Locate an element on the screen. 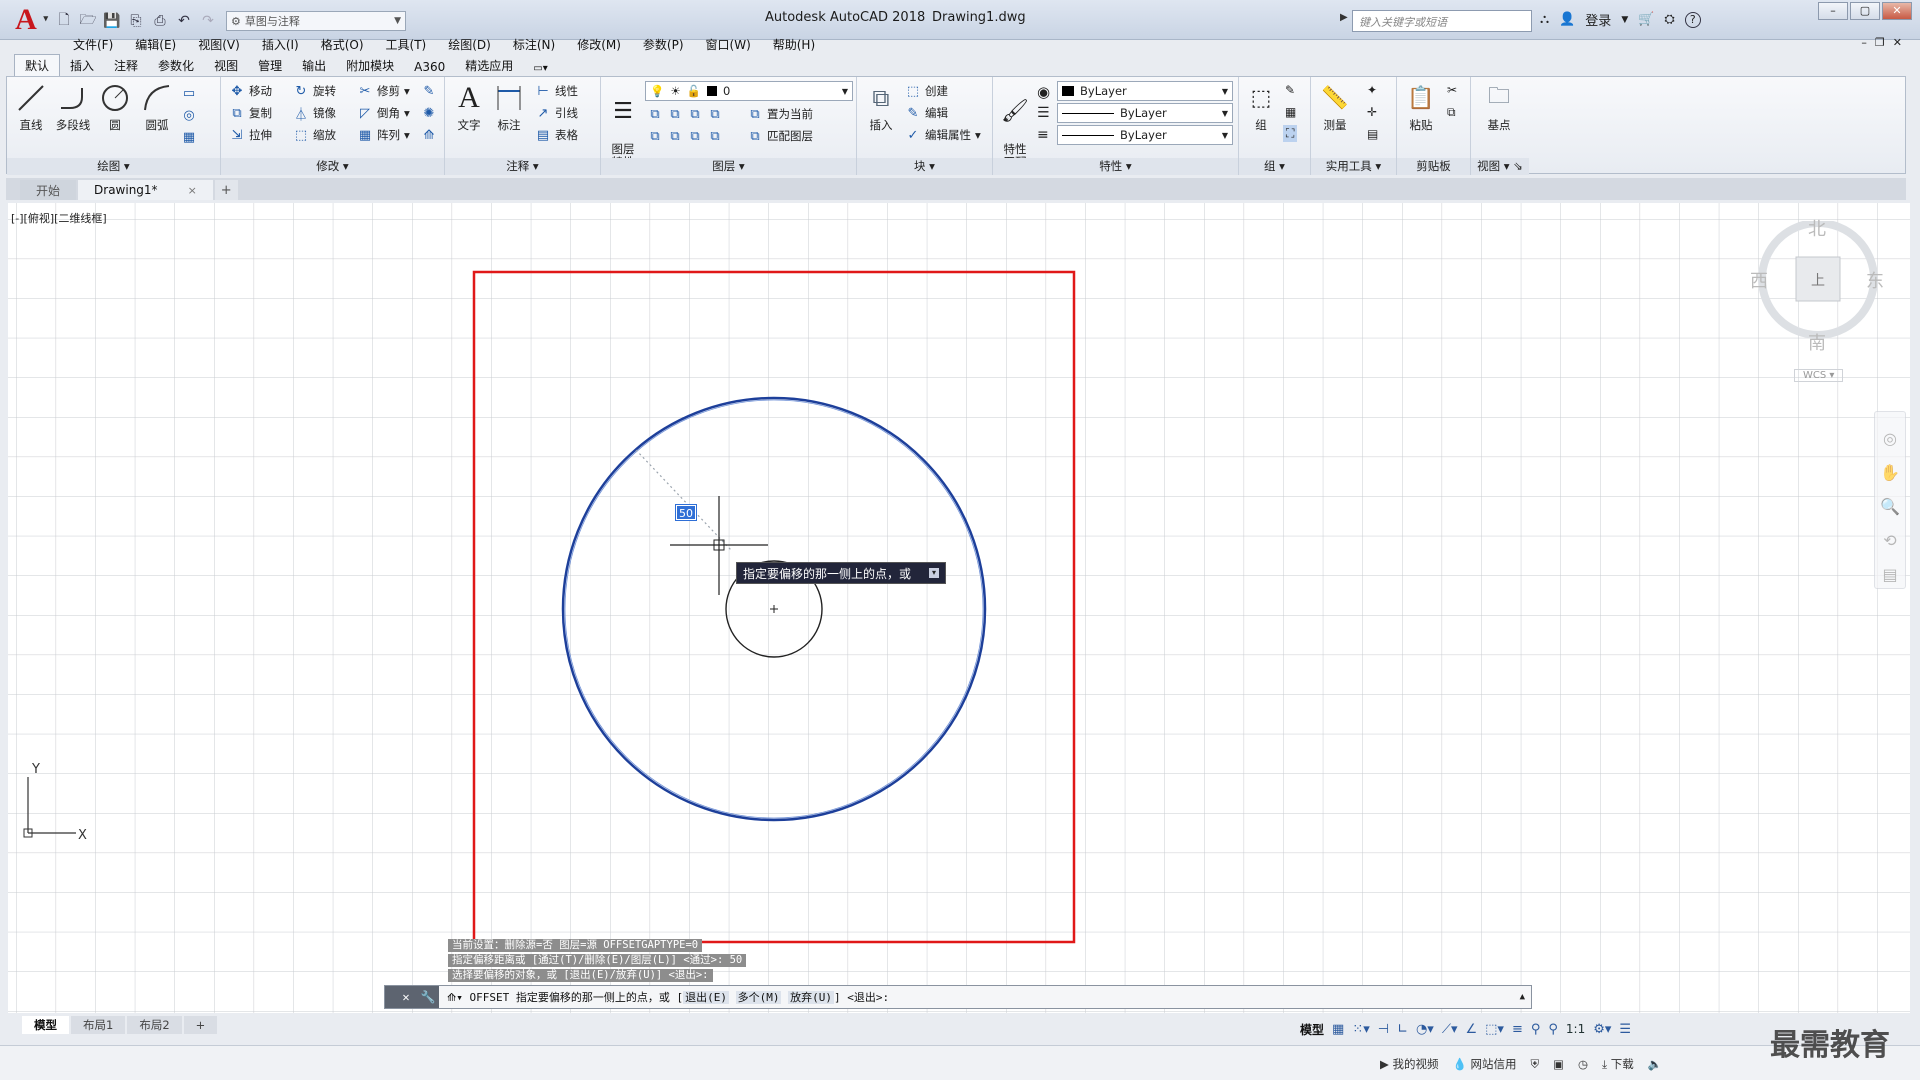 The height and width of the screenshot is (1080, 1920). lineweight-select: ByLayer ▼ is located at coordinates (1145, 135).